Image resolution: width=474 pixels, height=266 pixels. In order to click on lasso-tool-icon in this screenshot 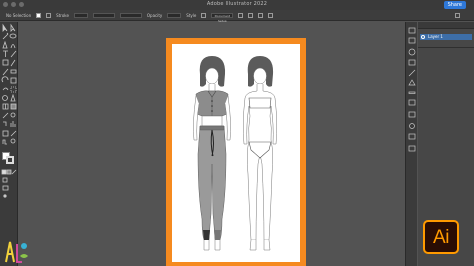, I will do `click(13, 36)`.